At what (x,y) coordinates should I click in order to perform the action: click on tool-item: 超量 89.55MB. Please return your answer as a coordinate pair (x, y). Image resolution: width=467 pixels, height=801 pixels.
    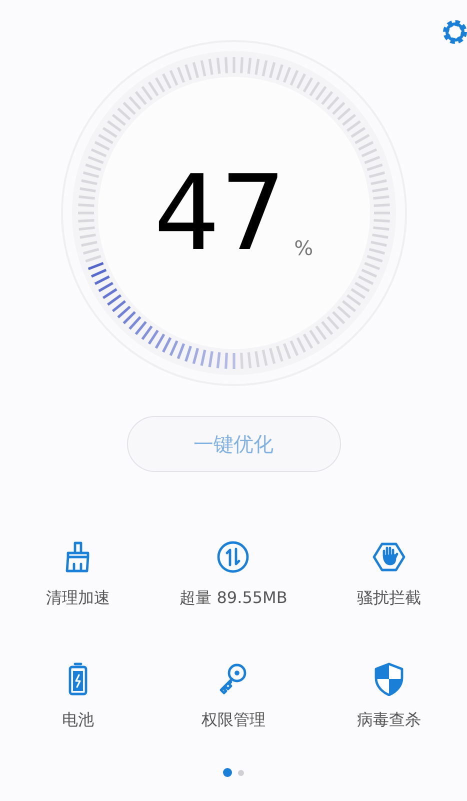
    Looking at the image, I should click on (234, 575).